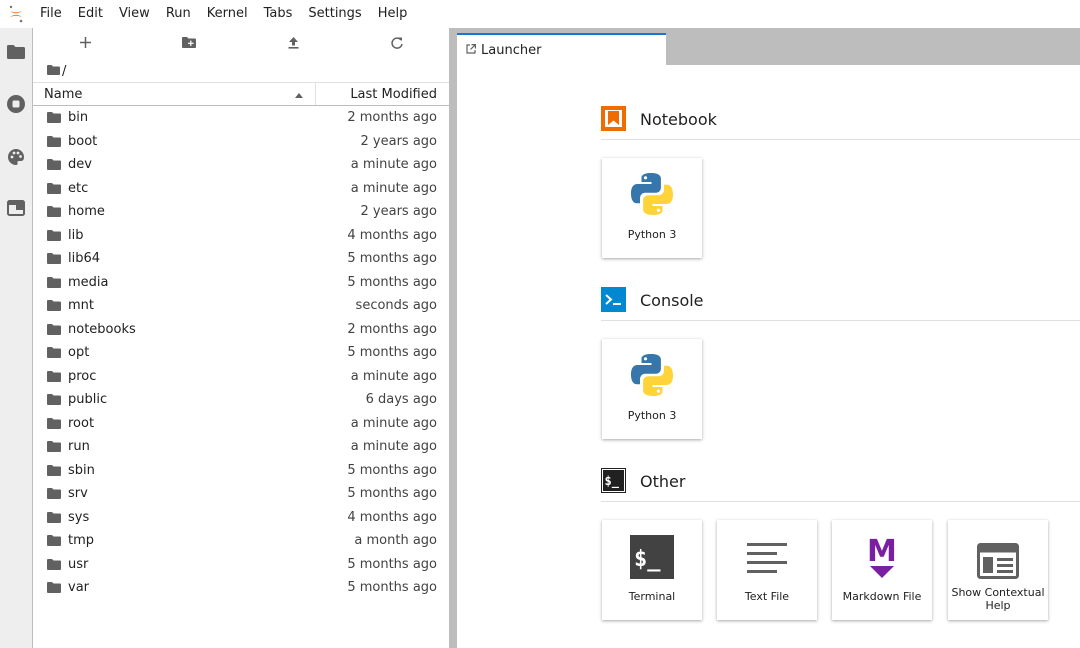  Describe the element at coordinates (613, 300) in the screenshot. I see `console-section-icon` at that location.